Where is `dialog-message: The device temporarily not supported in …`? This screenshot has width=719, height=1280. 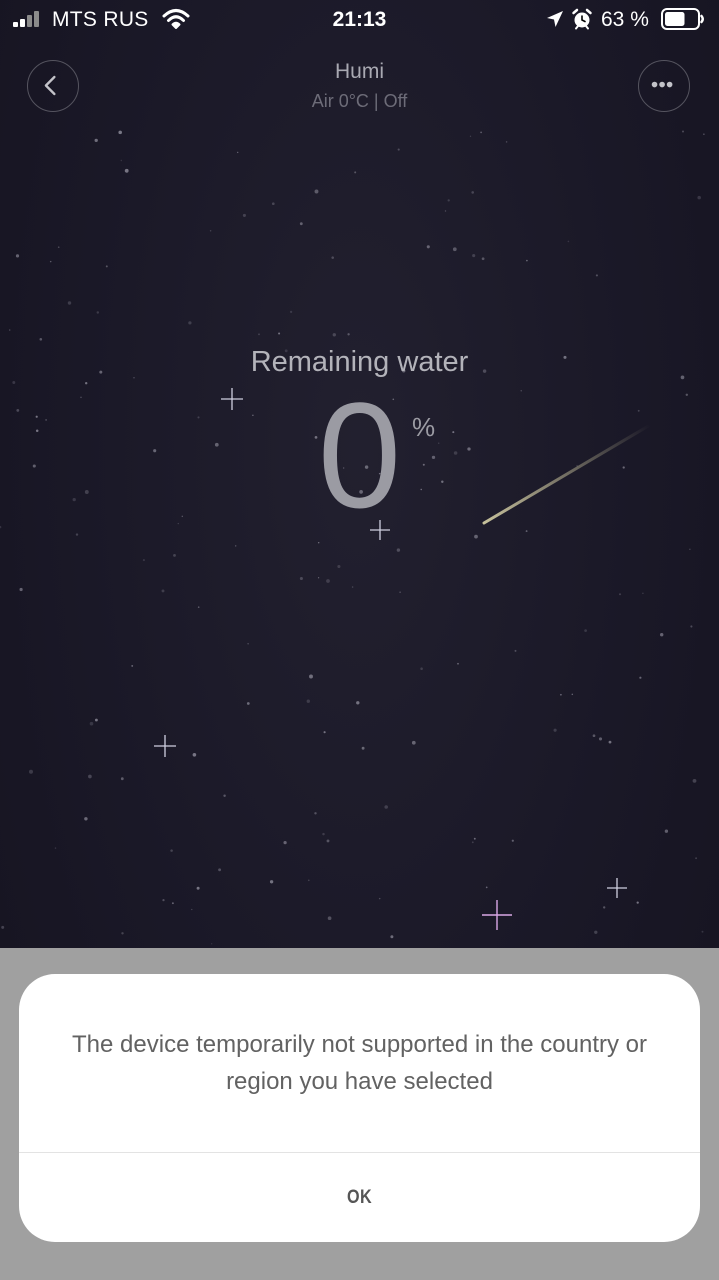 dialog-message: The device temporarily not supported in … is located at coordinates (359, 1063).